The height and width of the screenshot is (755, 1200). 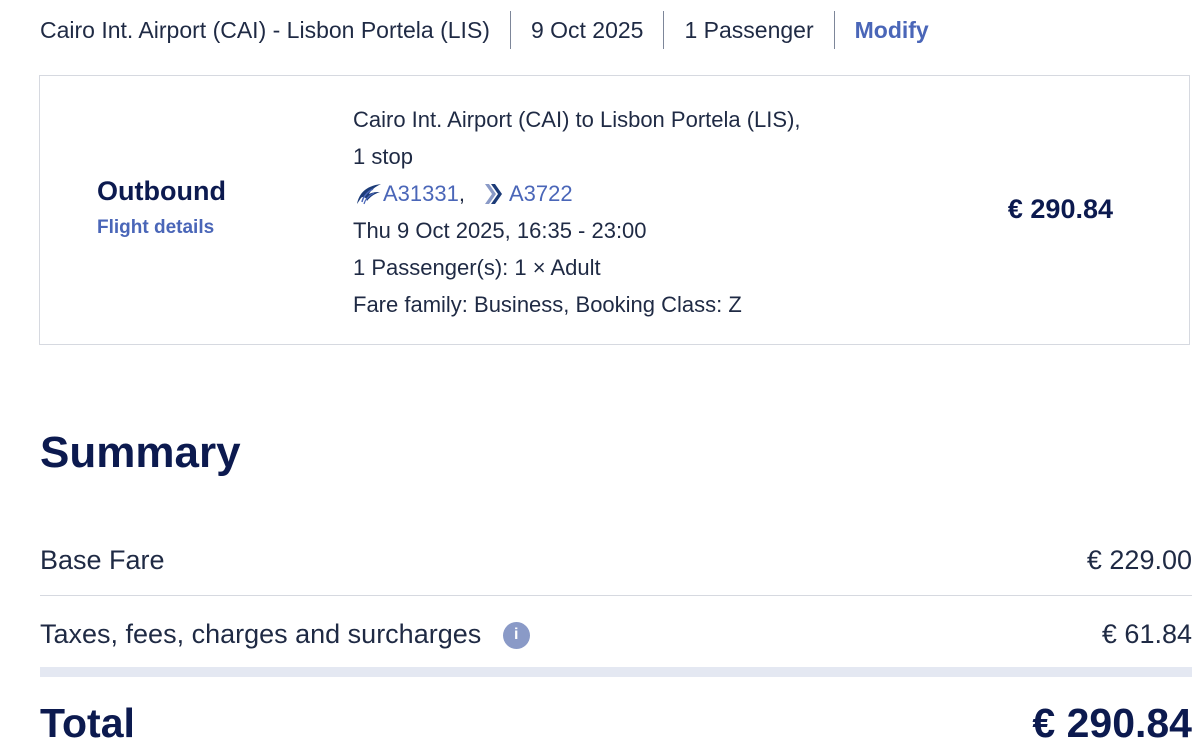 What do you see at coordinates (586, 30) in the screenshot?
I see `date-text: 9 Oct 2025` at bounding box center [586, 30].